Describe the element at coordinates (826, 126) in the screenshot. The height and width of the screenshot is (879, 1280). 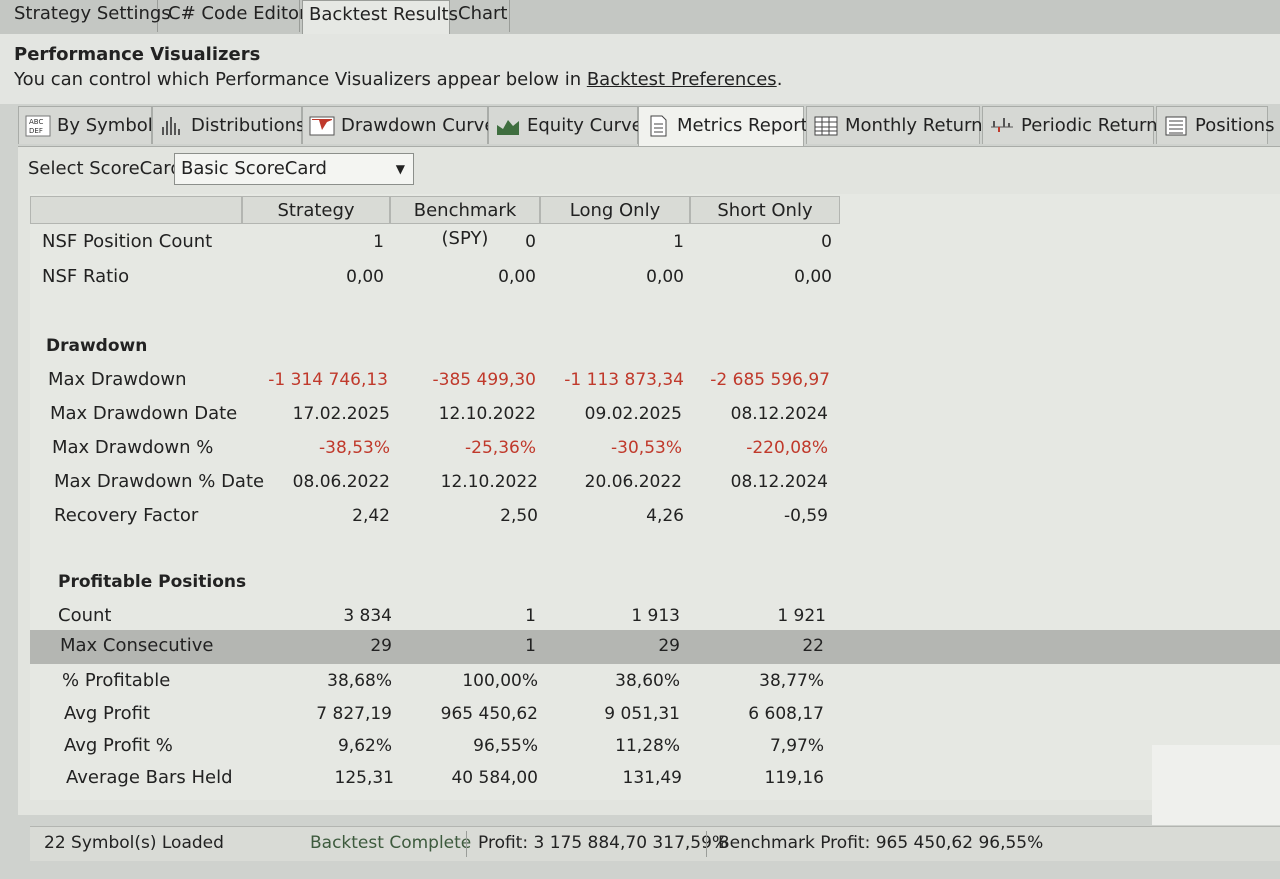
I see `table-icon` at that location.